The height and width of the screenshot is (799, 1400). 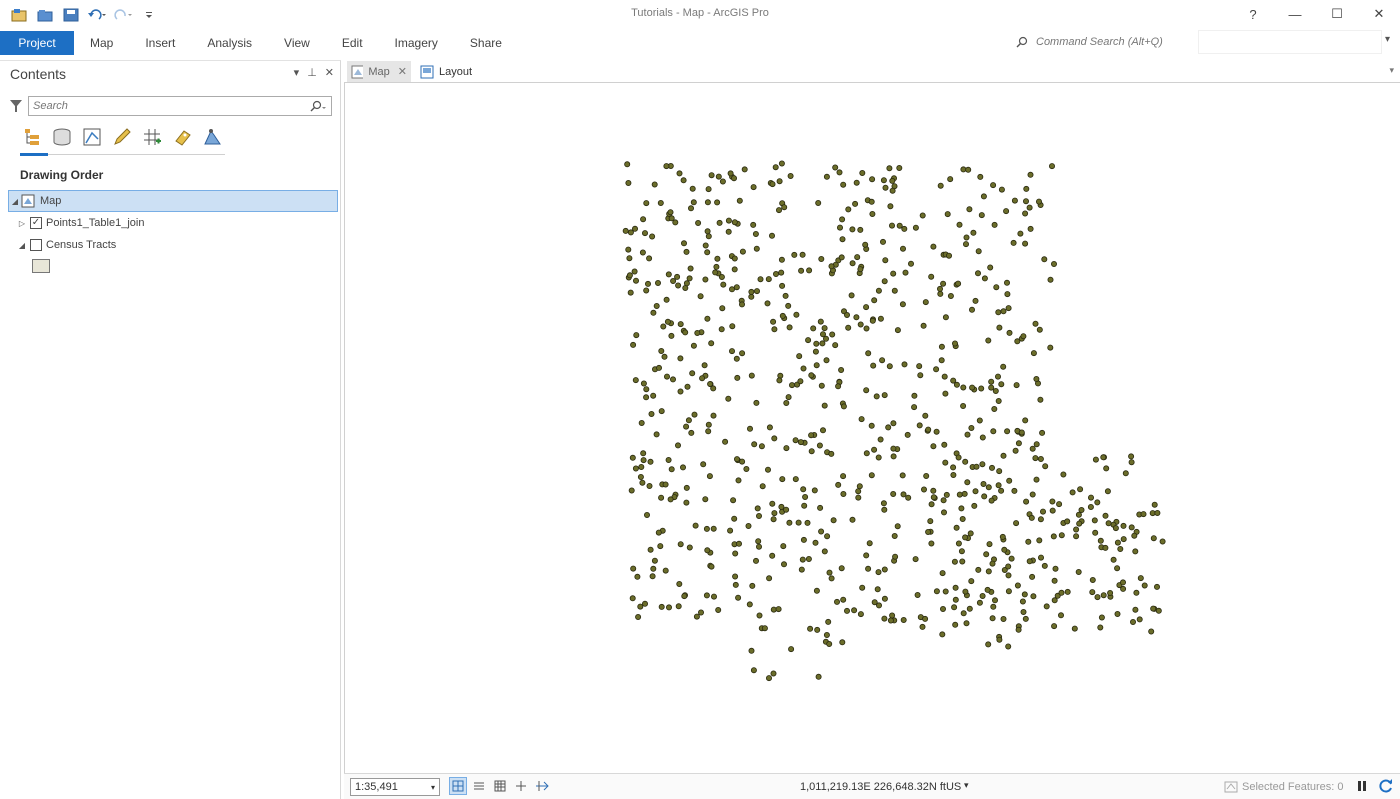 I want to click on minimize-button: —, so click(x=1295, y=14).